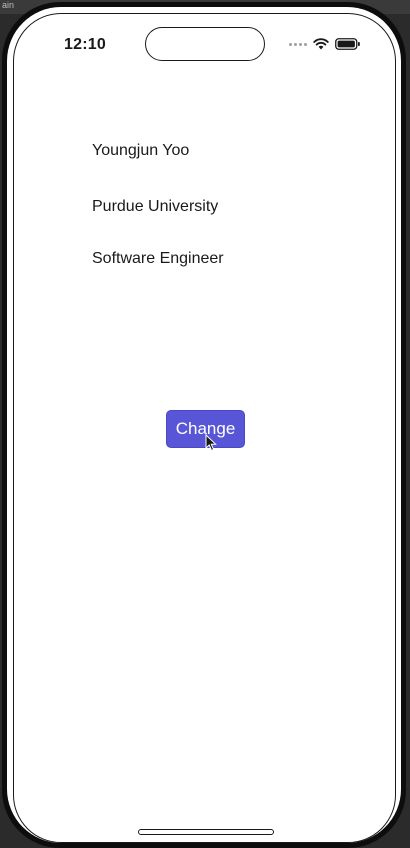  Describe the element at coordinates (205, 44) in the screenshot. I see `dynamic-island` at that location.